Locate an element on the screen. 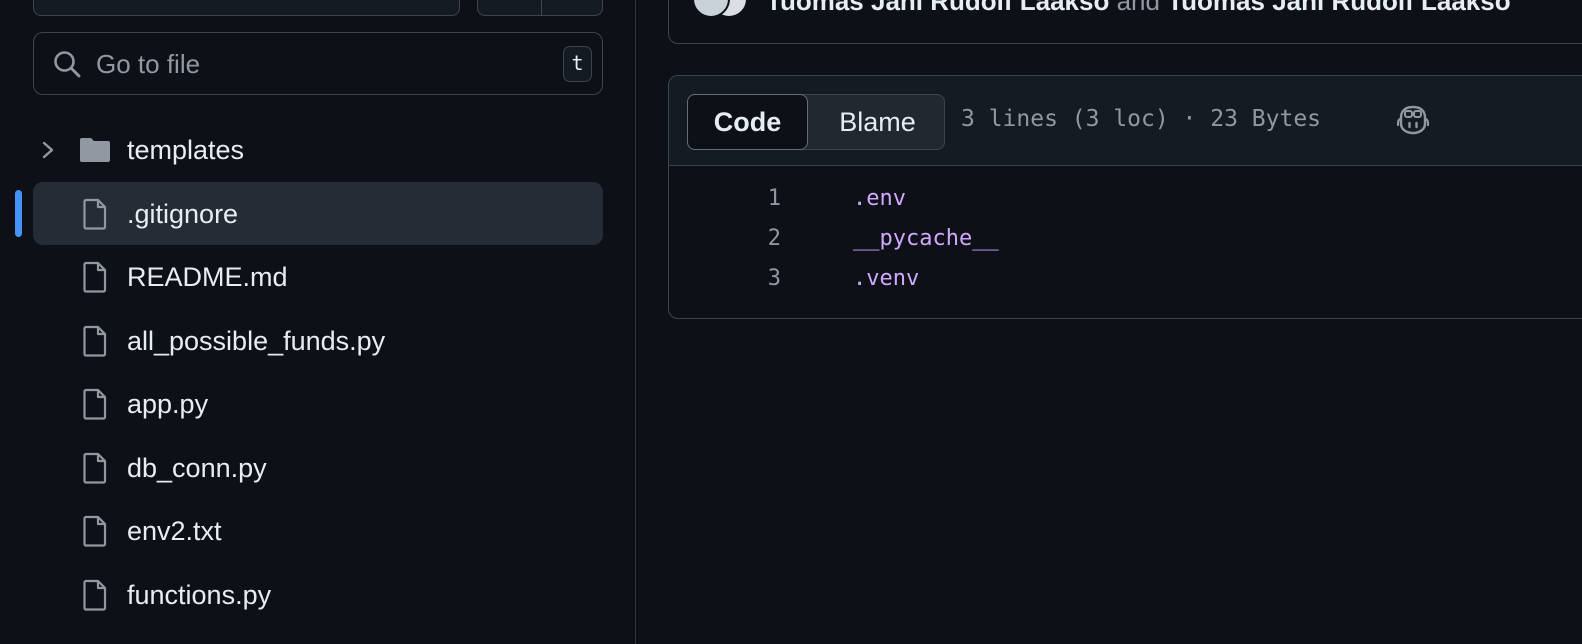  line-content: .env is located at coordinates (879, 198).